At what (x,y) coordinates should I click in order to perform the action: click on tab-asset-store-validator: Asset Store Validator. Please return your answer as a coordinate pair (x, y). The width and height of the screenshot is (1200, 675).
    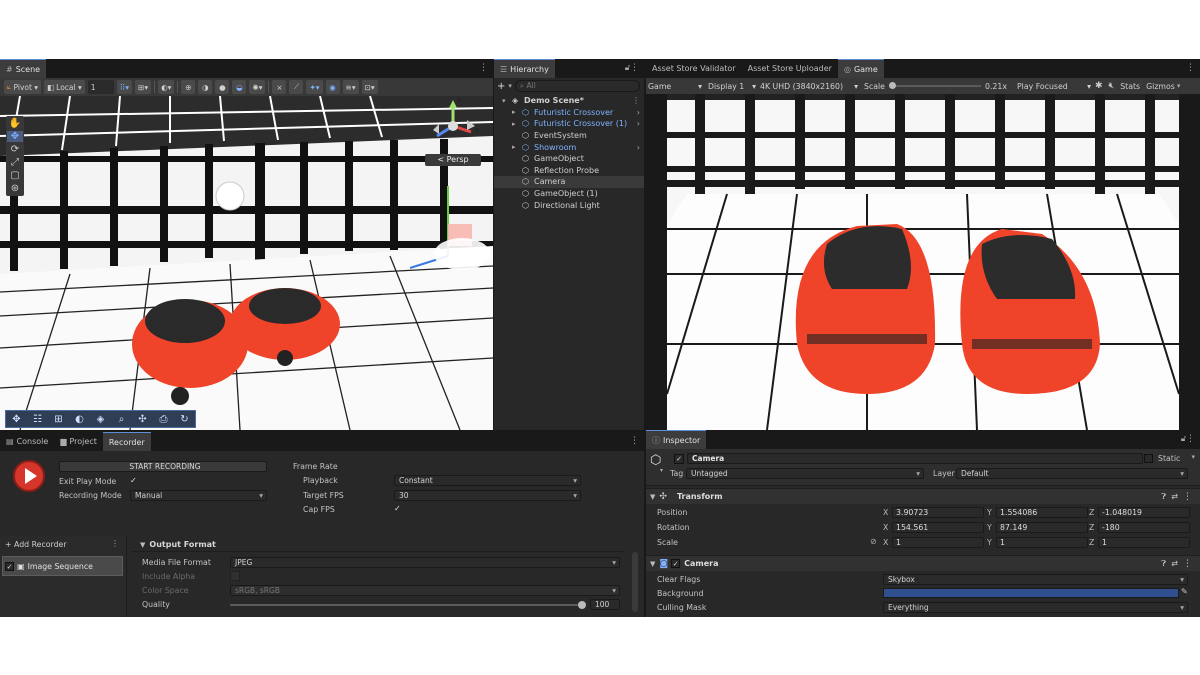
    Looking at the image, I should click on (694, 68).